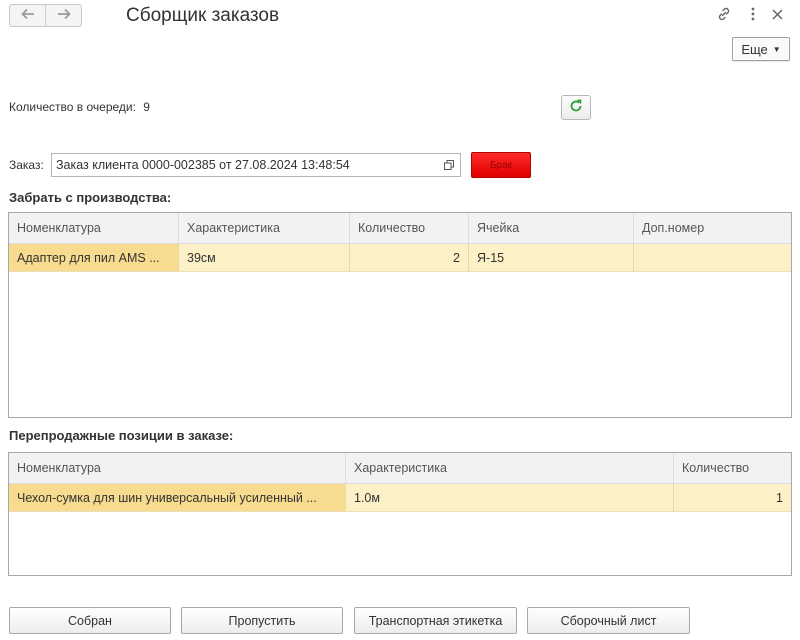  I want to click on back-button, so click(27, 15).